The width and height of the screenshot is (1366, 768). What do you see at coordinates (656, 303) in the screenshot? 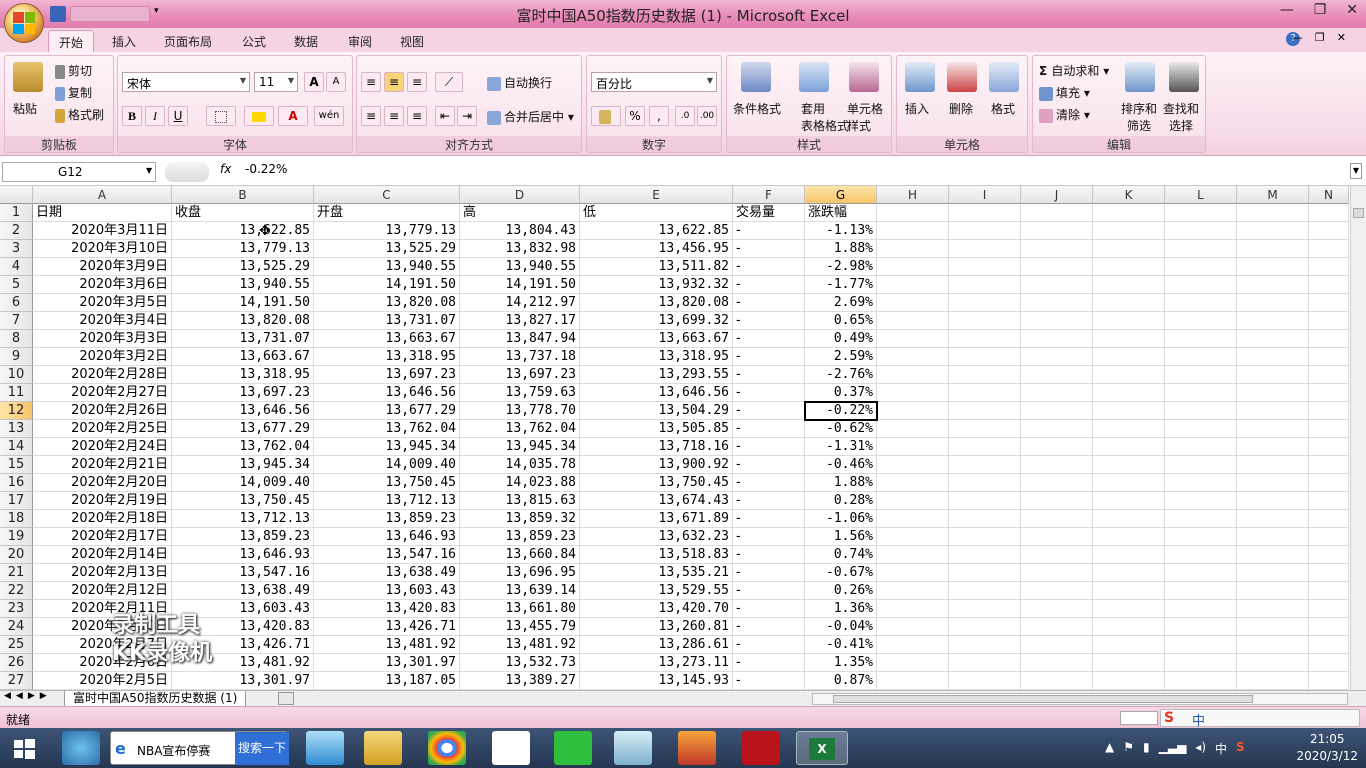
I see `table-cell: 13,820.08` at bounding box center [656, 303].